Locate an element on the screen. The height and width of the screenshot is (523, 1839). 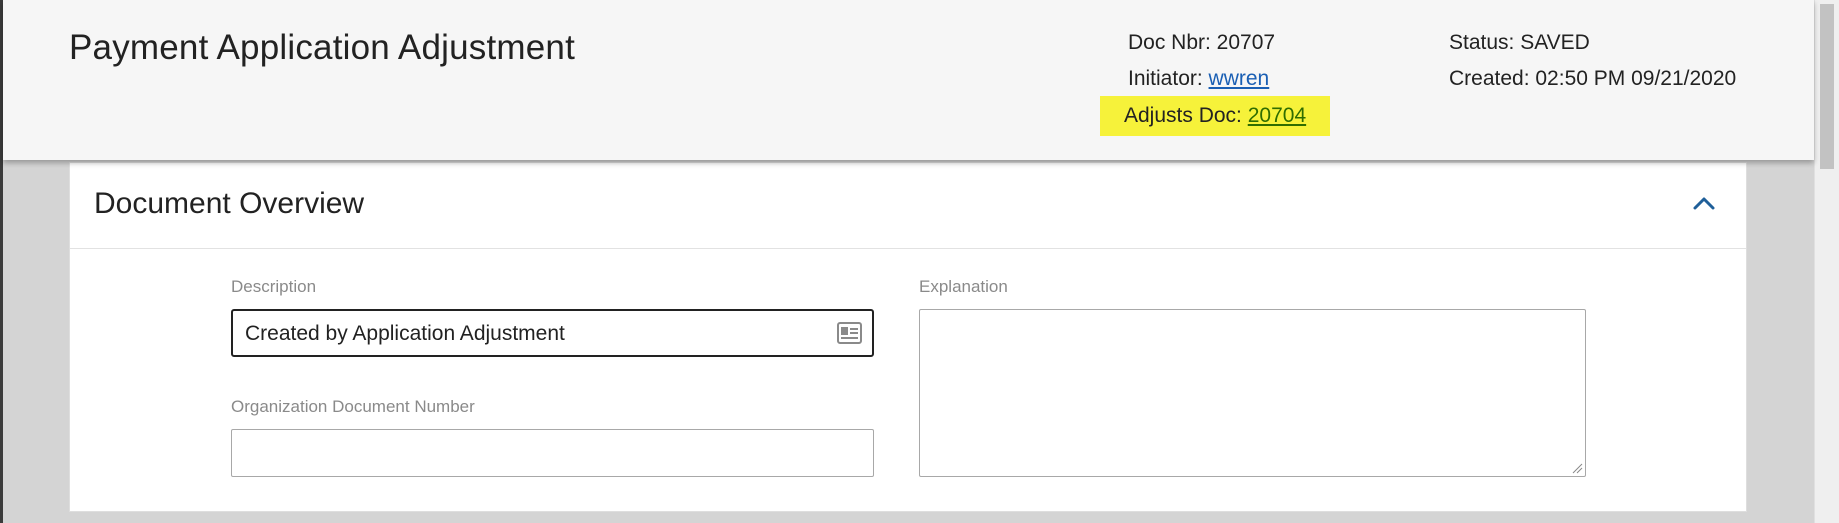
vertical-scrollbar is located at coordinates (1826, 261).